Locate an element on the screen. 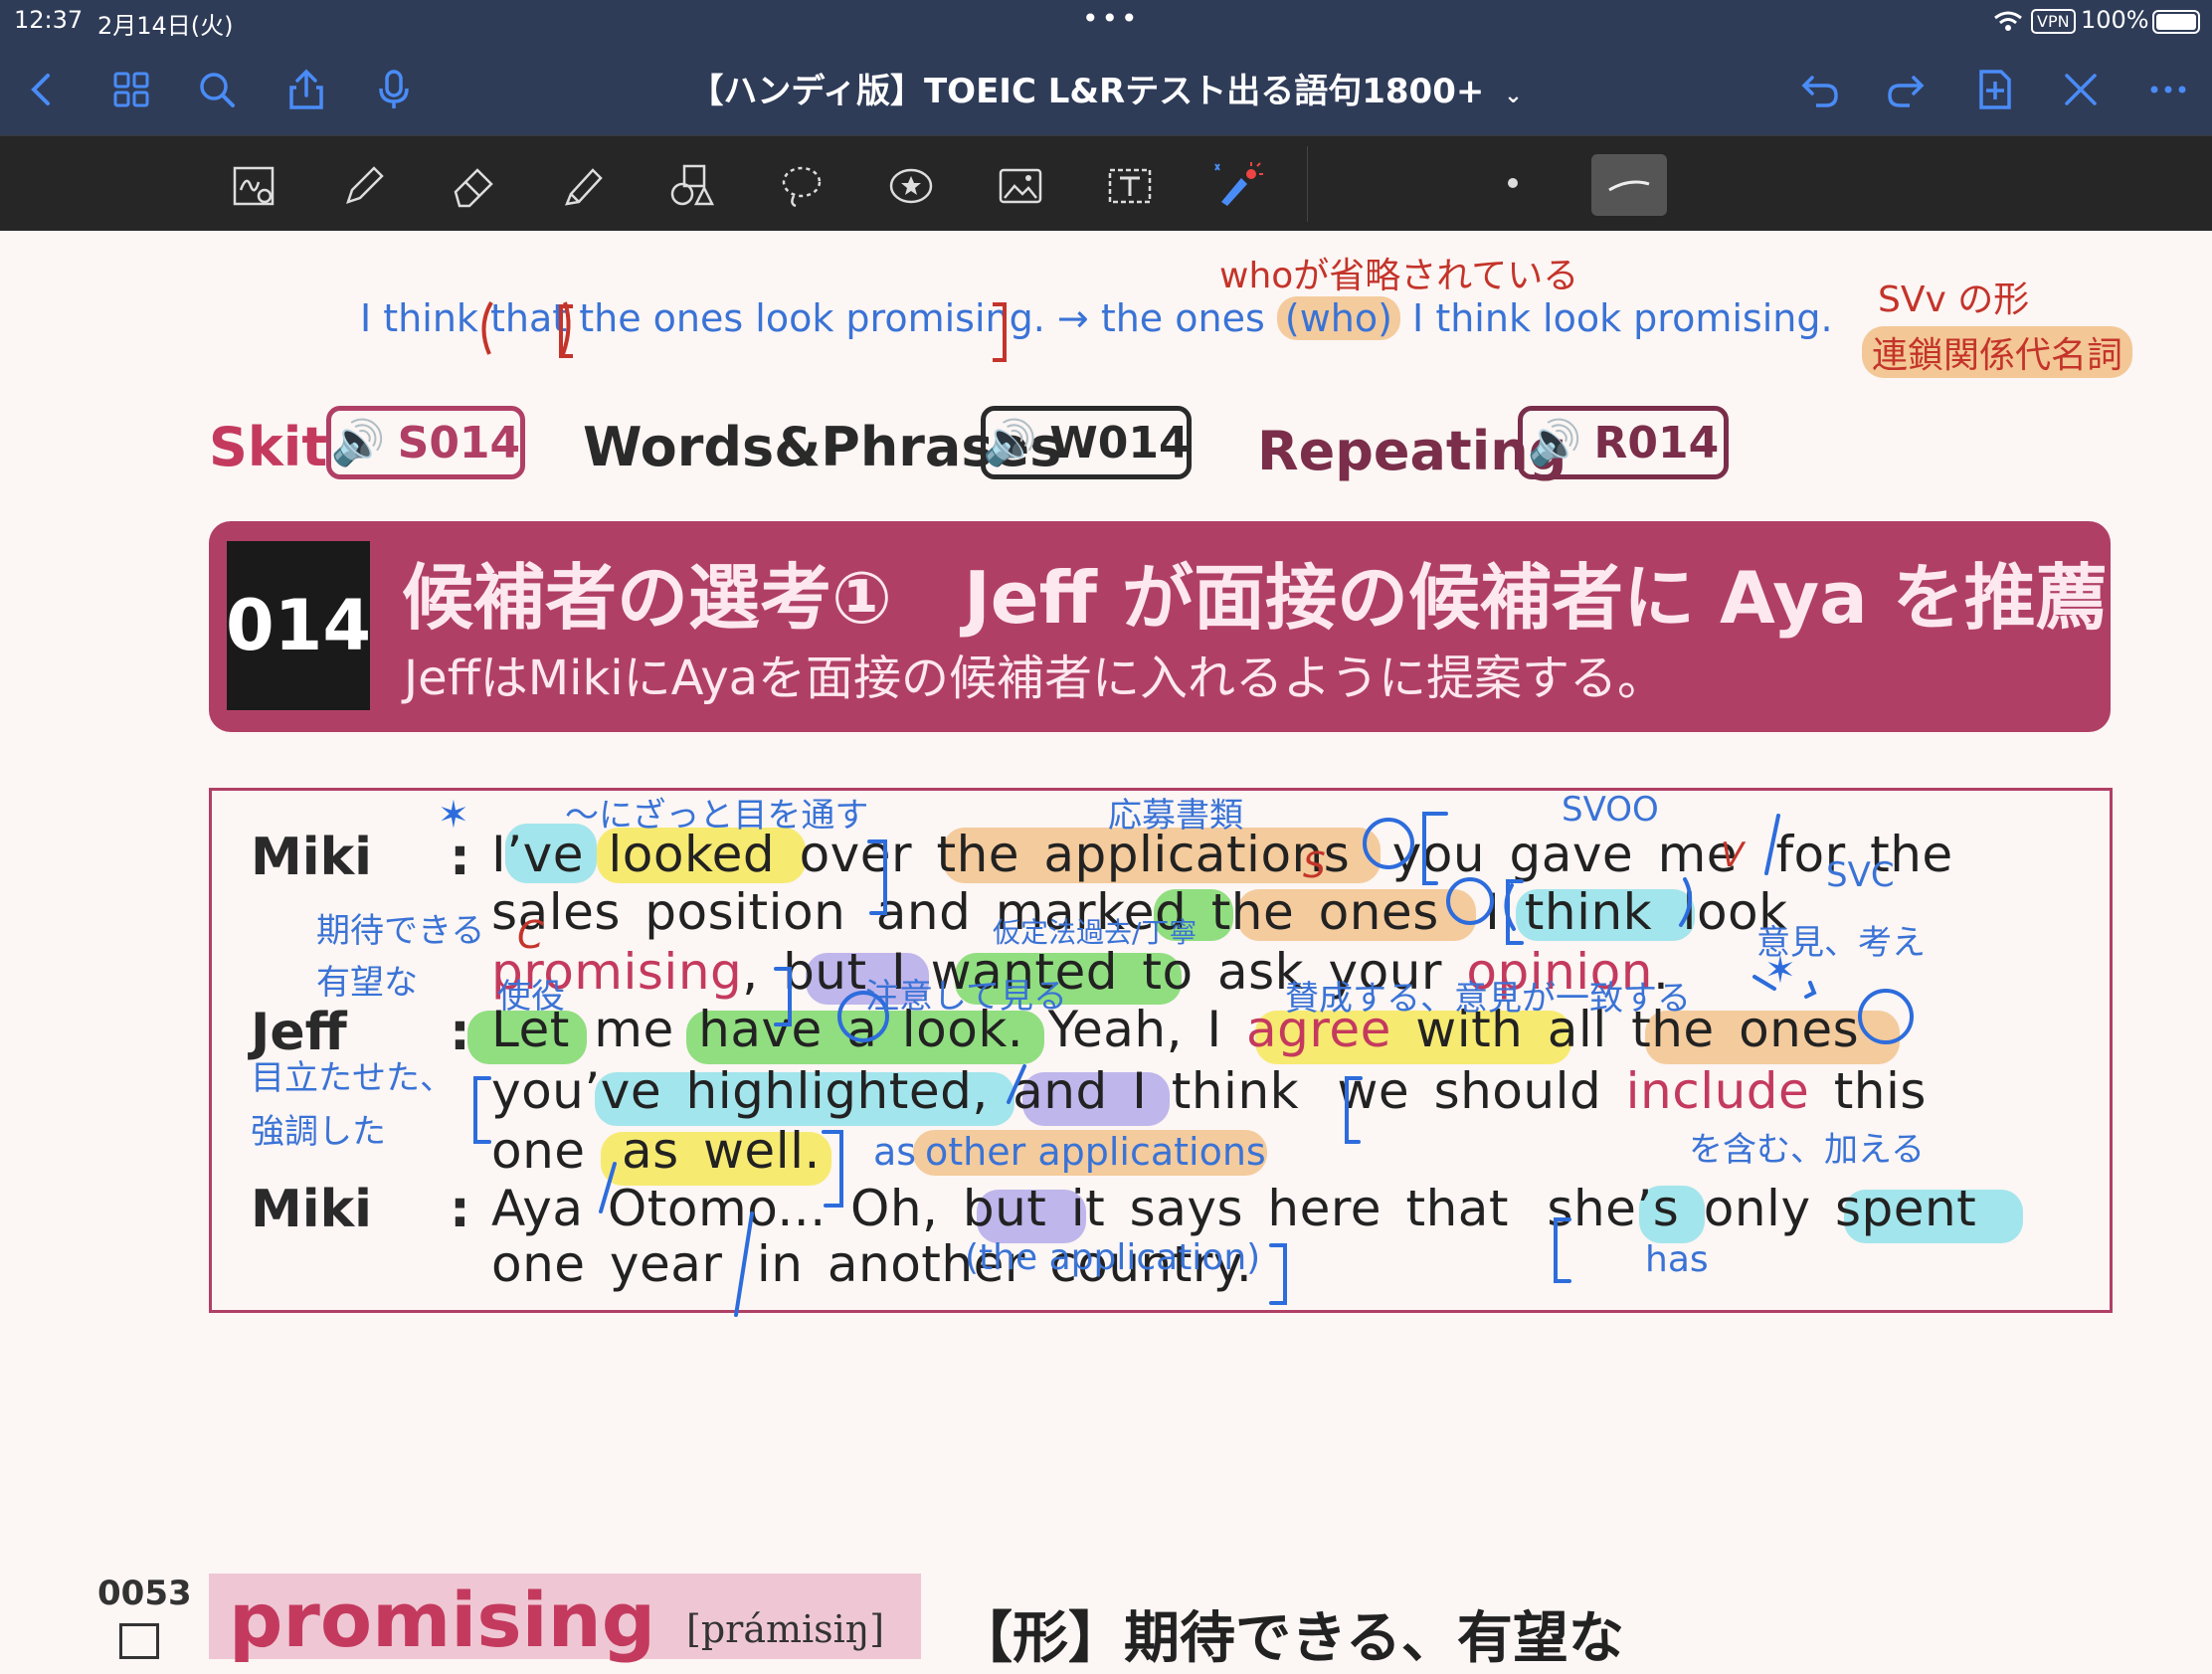 This screenshot has height=1674, width=2212. note: other applications is located at coordinates (1095, 1152).